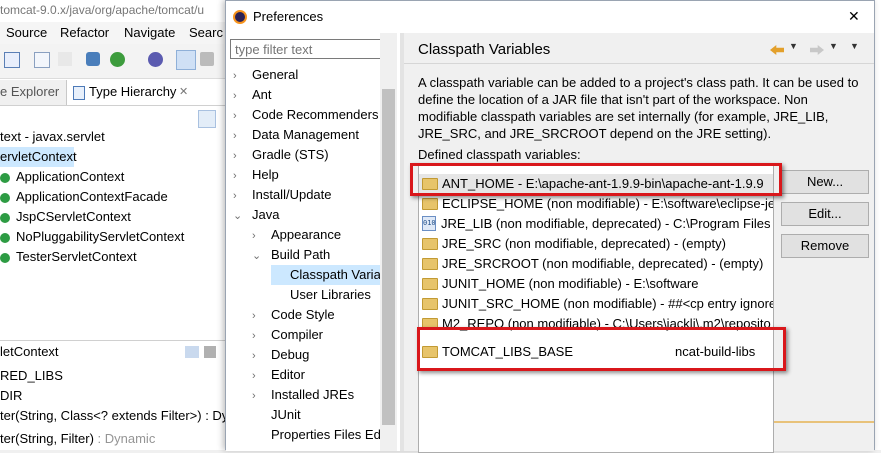 The image size is (881, 453). Describe the element at coordinates (316, 435) in the screenshot. I see `tree-item: Properties Files Ed` at that location.